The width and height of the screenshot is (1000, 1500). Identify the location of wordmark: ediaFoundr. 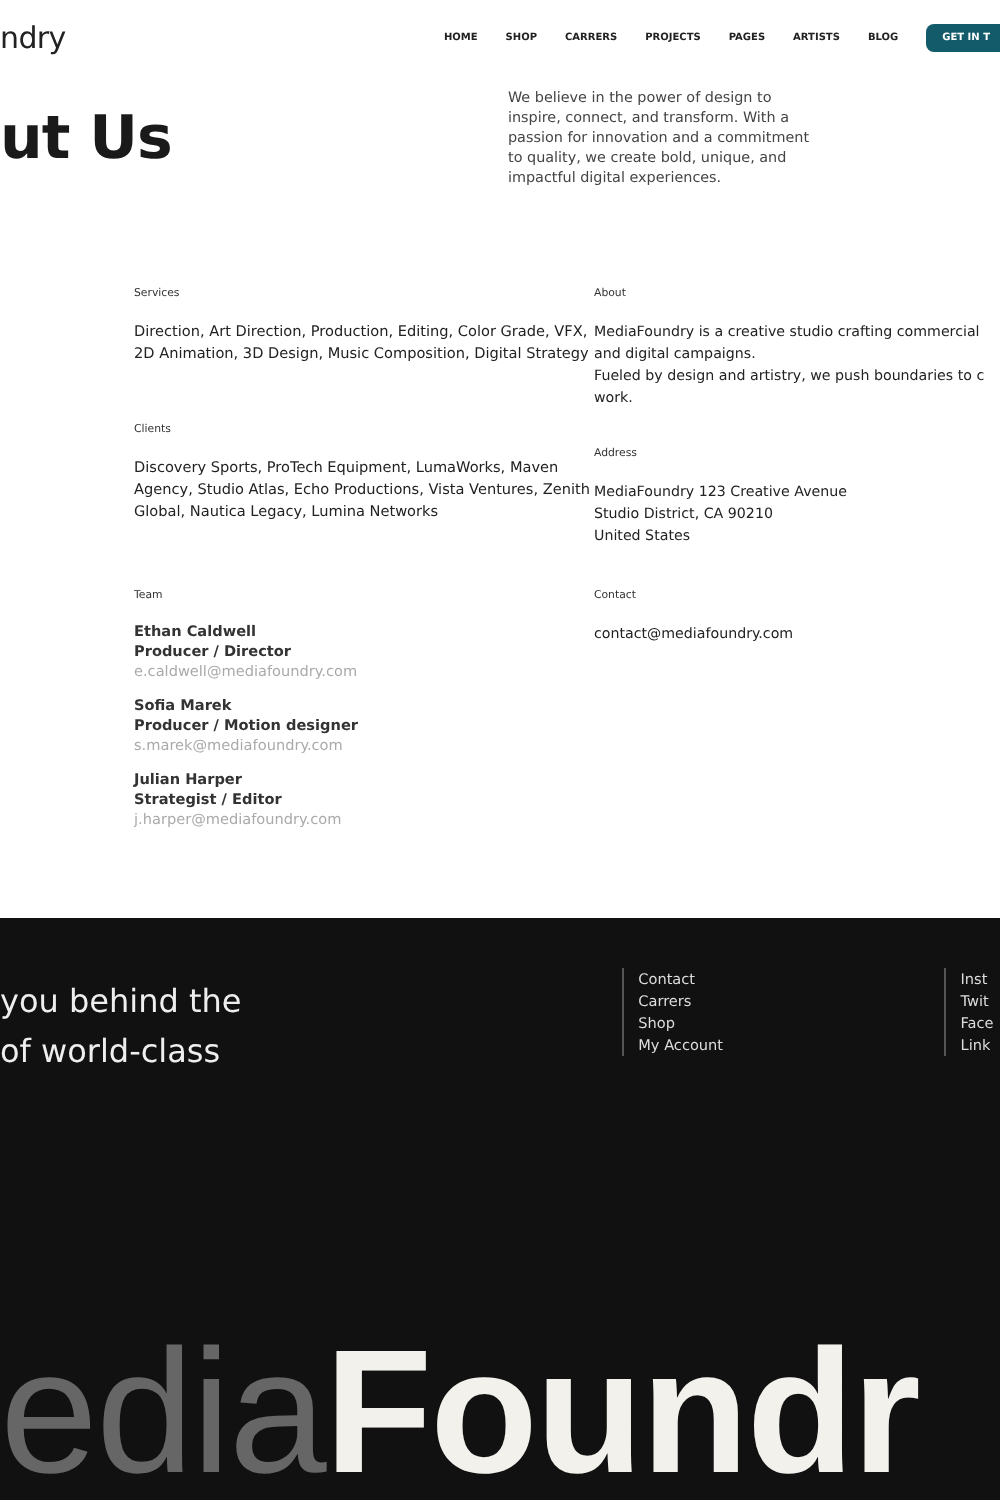
(460, 1412).